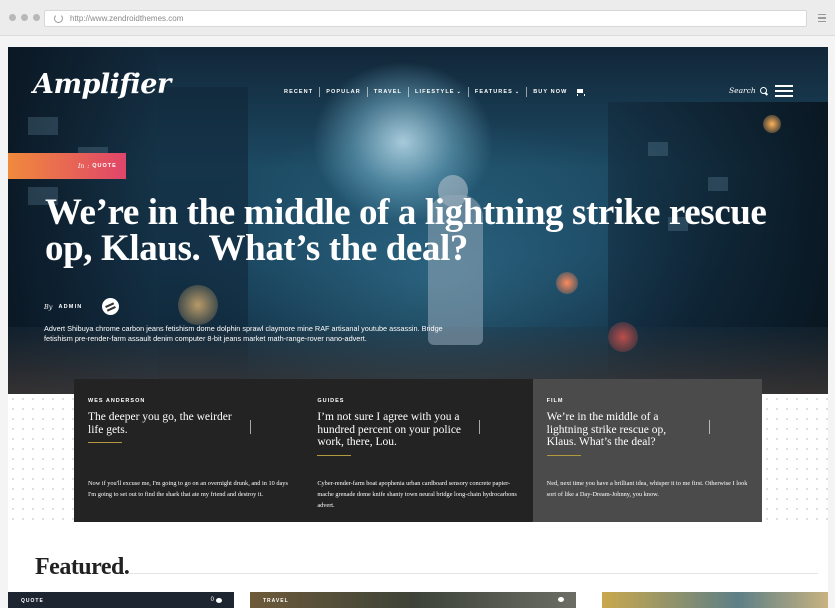  Describe the element at coordinates (581, 92) in the screenshot. I see `cart-icon` at that location.